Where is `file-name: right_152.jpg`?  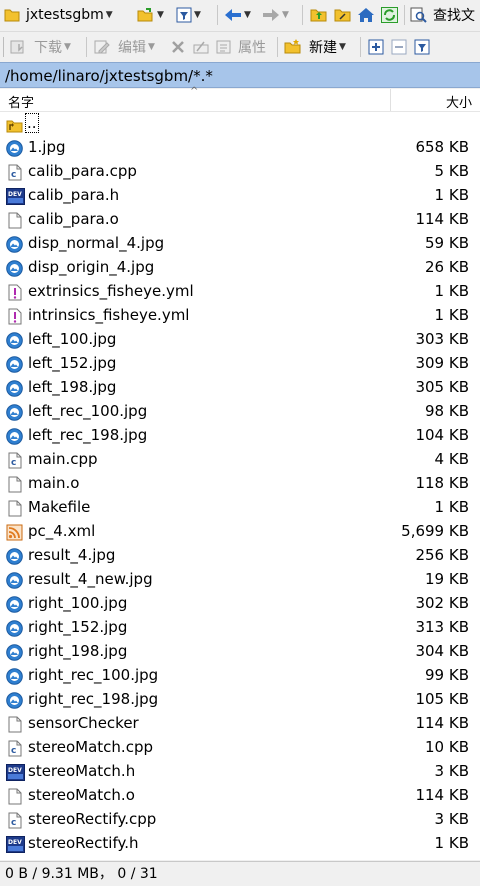
file-name: right_152.jpg is located at coordinates (78, 627).